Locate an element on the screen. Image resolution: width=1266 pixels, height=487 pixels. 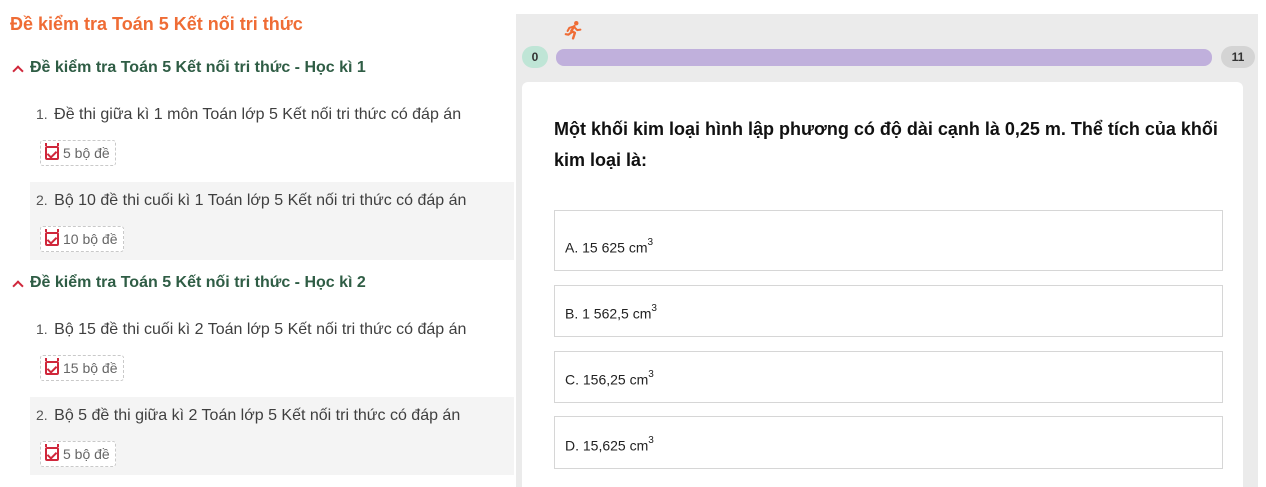
progress-bar is located at coordinates (884, 57).